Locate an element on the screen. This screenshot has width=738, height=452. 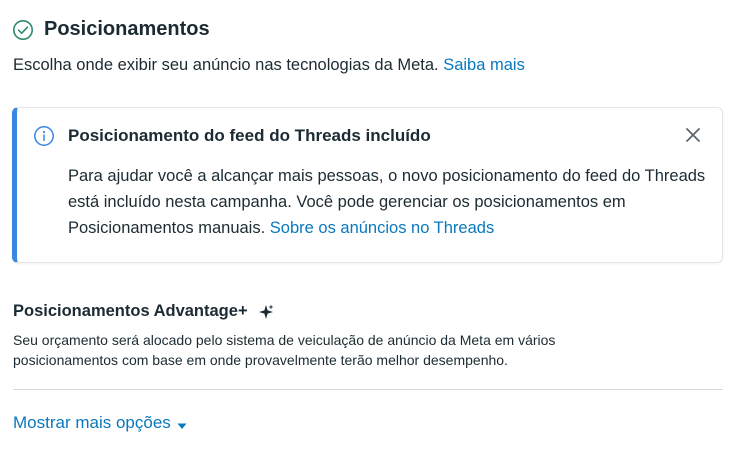
section-header: Posicionamentos is located at coordinates (111, 29).